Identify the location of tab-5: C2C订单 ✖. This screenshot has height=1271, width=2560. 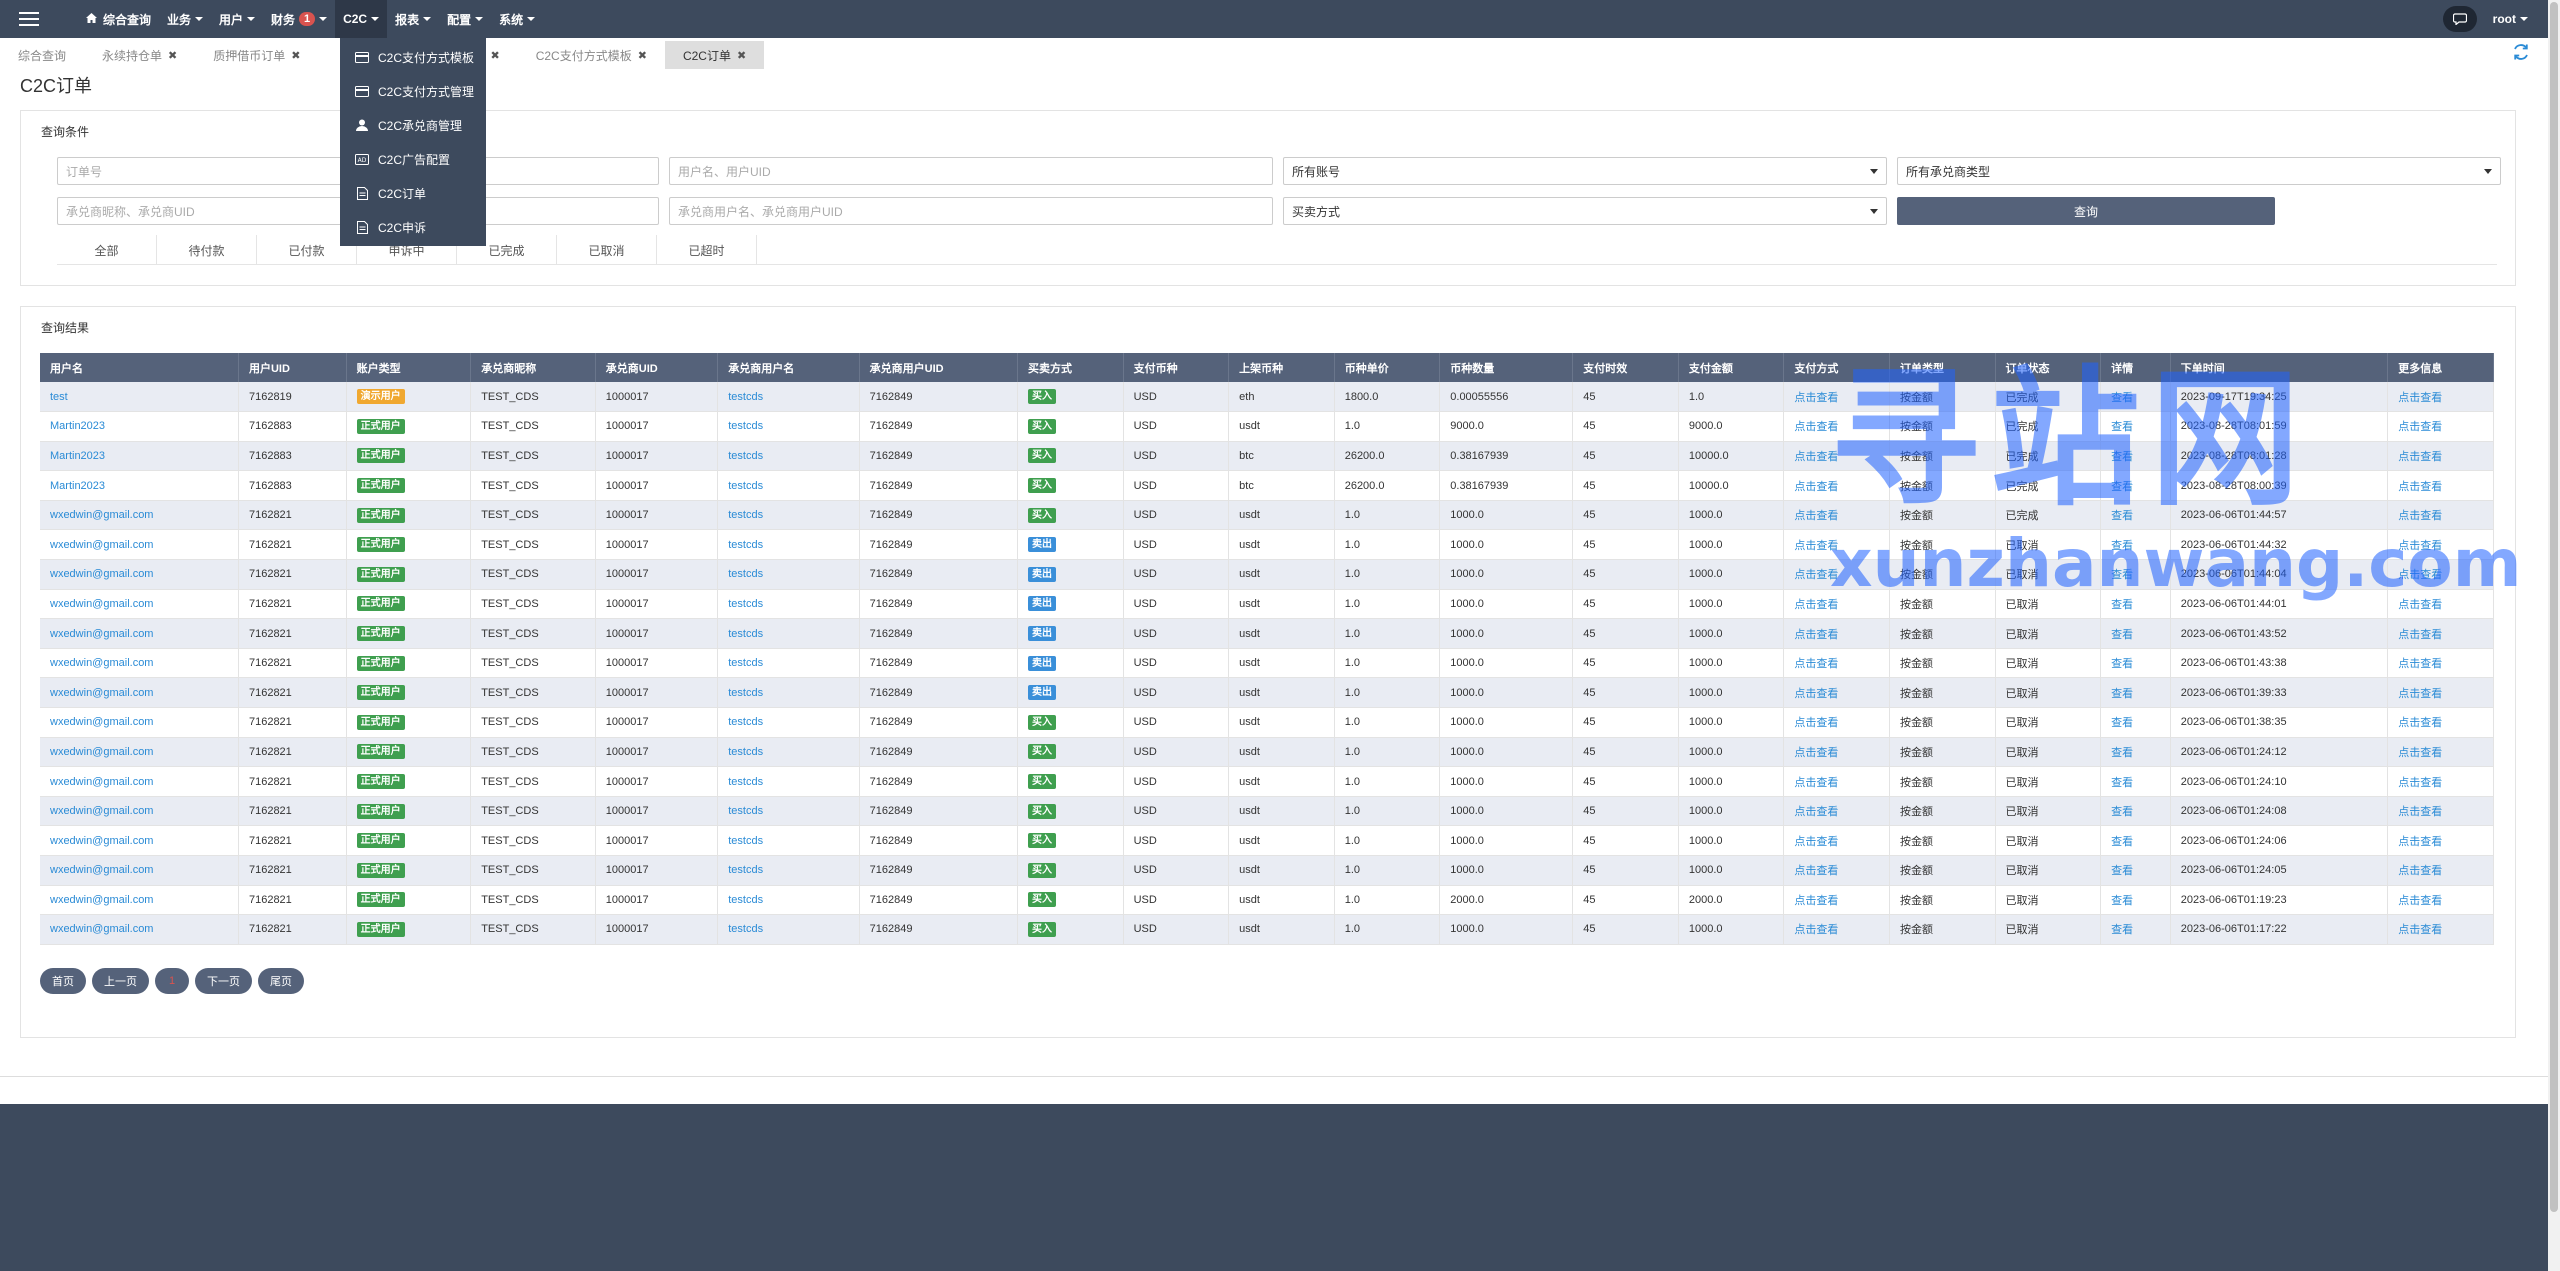
(714, 55).